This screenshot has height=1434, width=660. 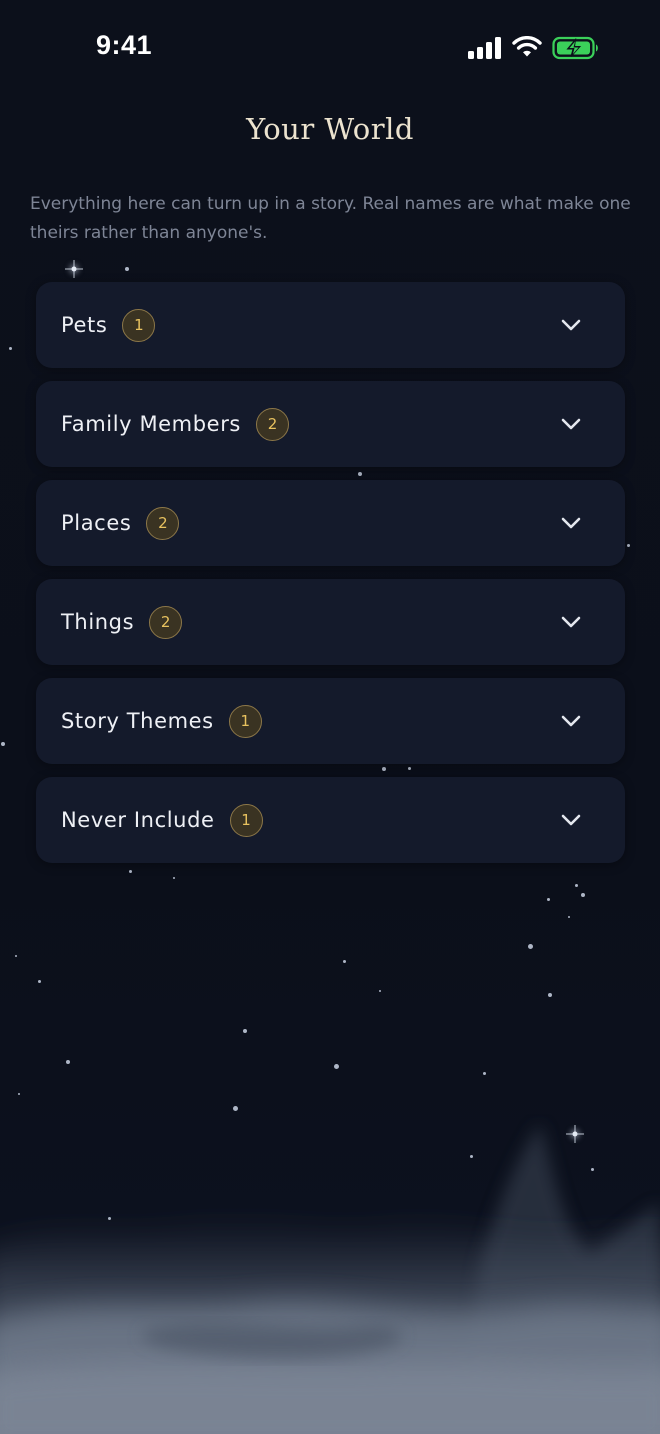 I want to click on category-card-places: Places 2, so click(x=330, y=523).